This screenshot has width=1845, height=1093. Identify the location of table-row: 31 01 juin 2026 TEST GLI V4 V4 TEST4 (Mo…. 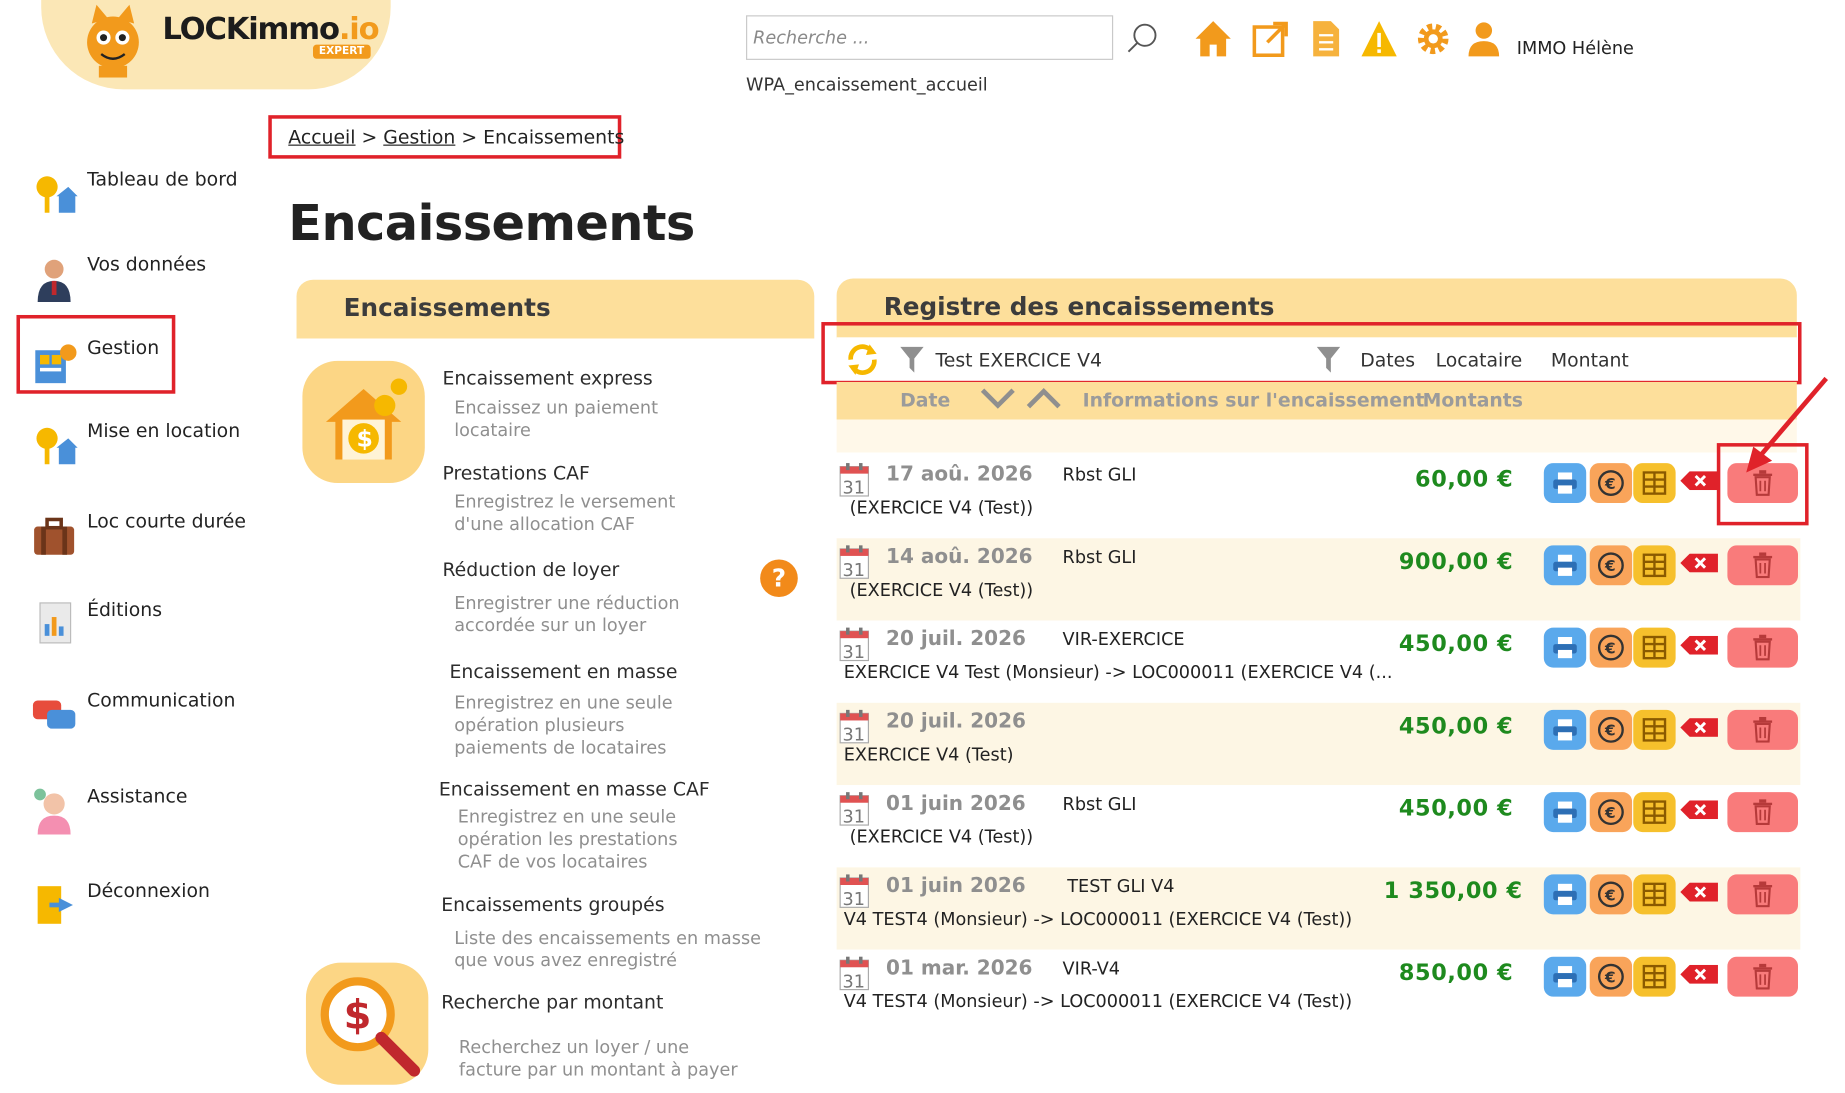
(1318, 908).